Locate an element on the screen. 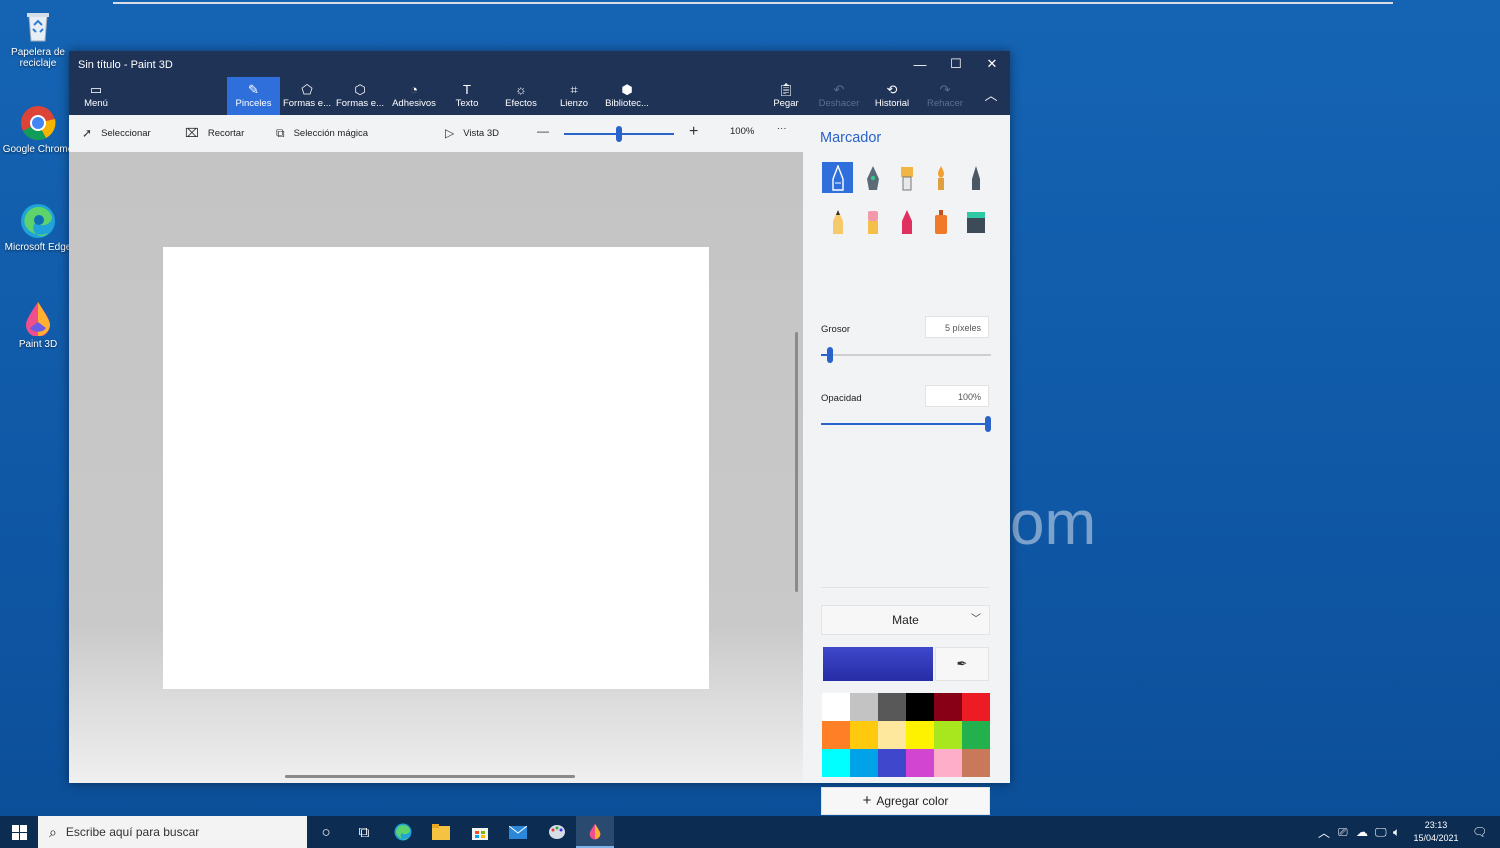  crayon-button is located at coordinates (906, 221).